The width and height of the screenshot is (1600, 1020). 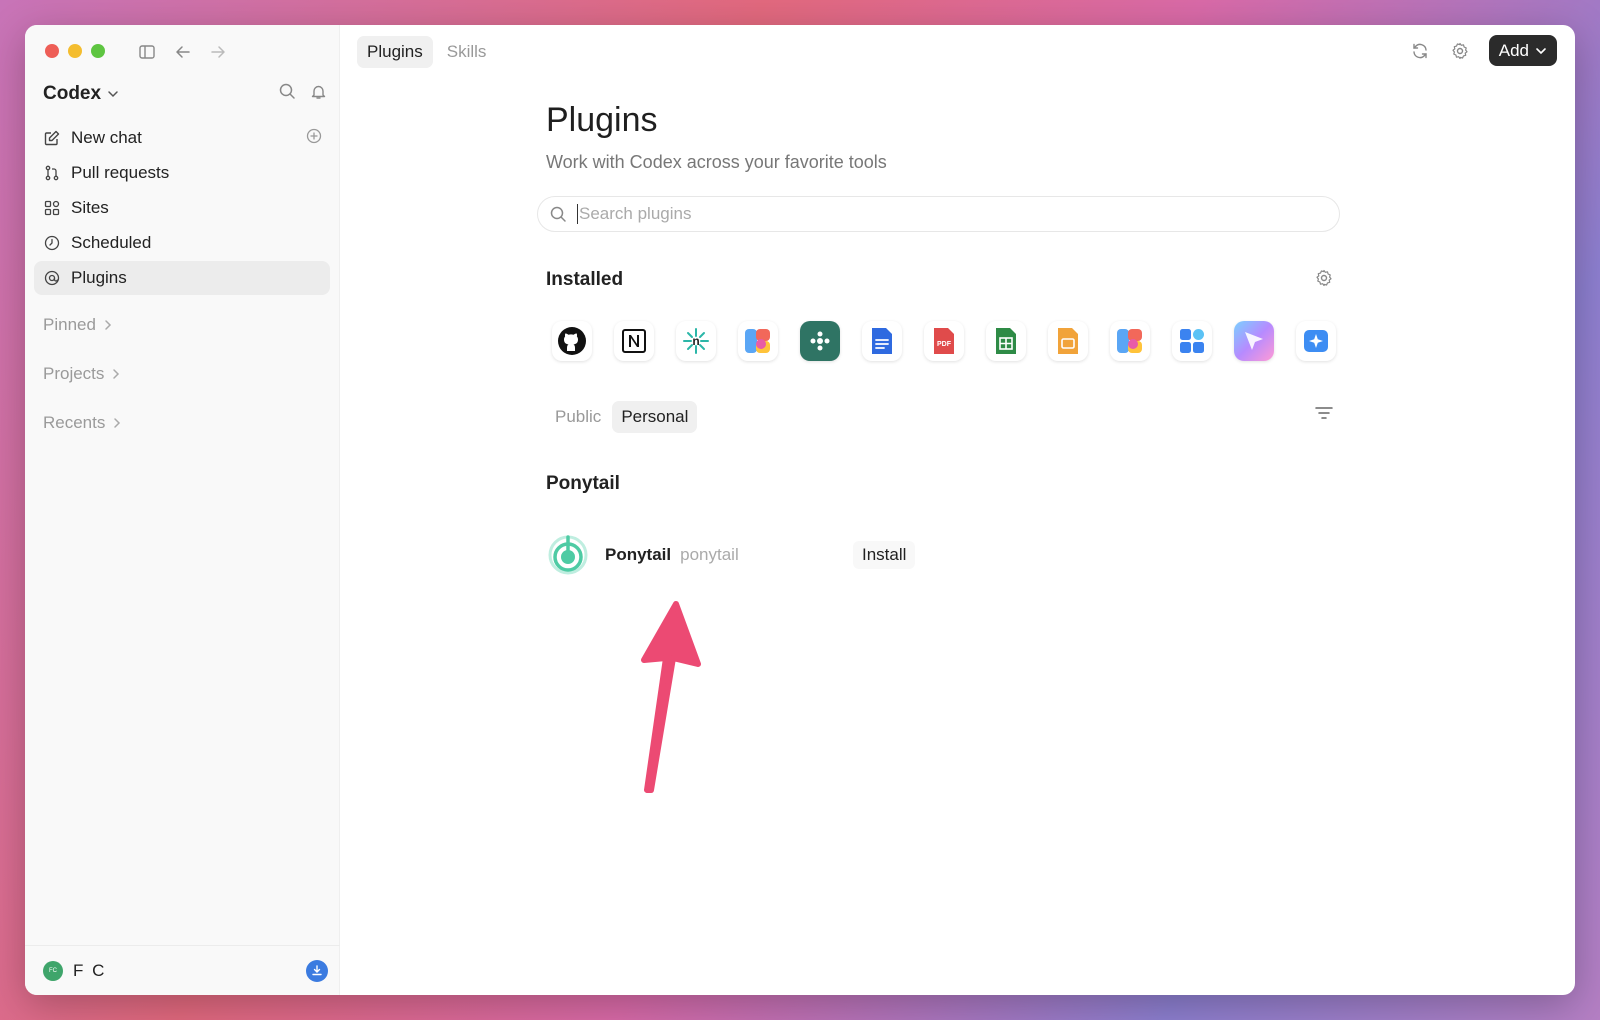 What do you see at coordinates (182, 970) in the screenshot?
I see `sidebar-footer: FC F C` at bounding box center [182, 970].